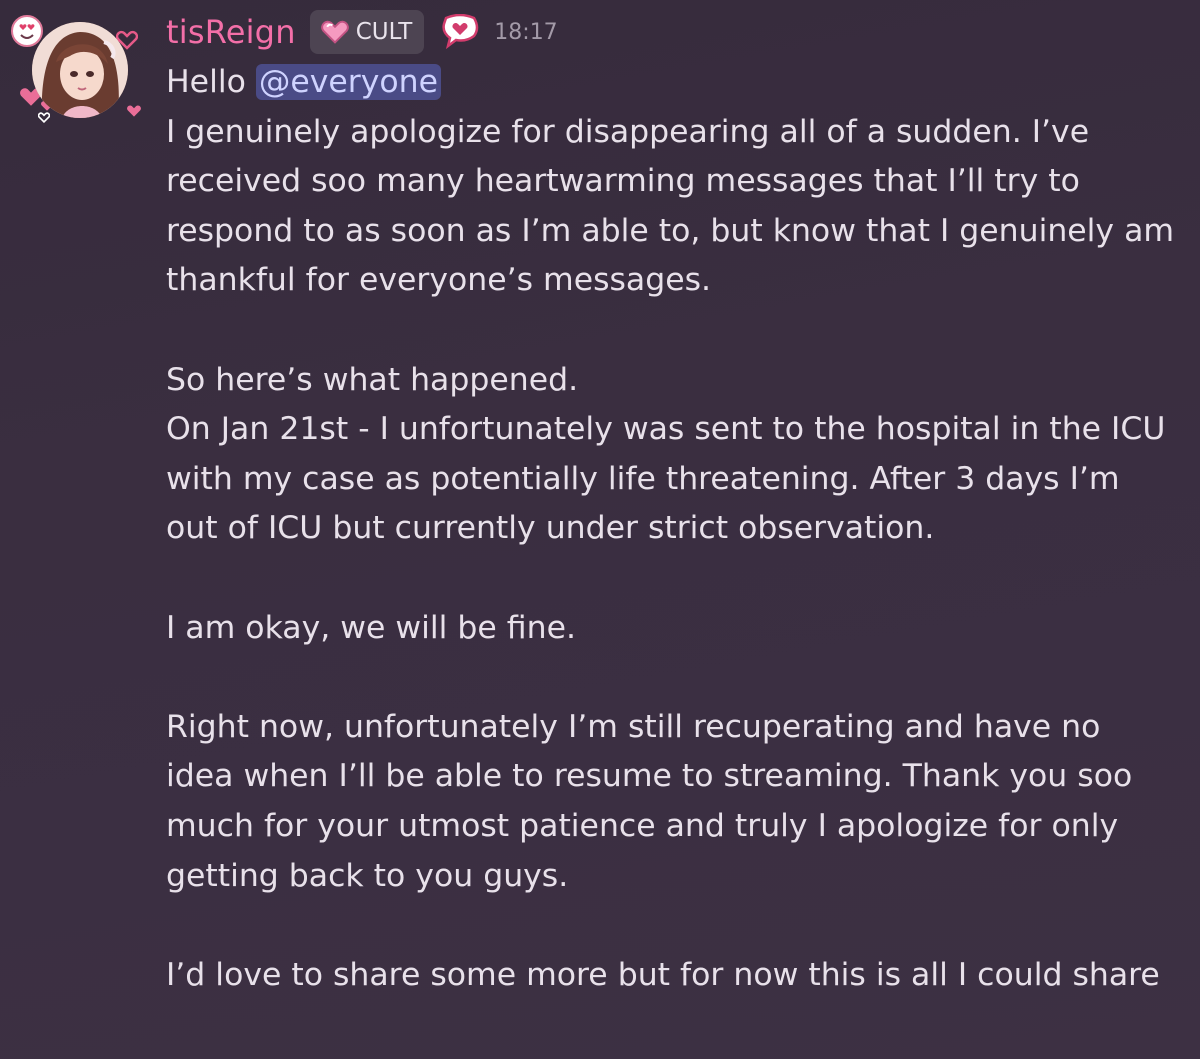  What do you see at coordinates (372, 379) in the screenshot?
I see `message-paragraph: So here’s what happened.` at bounding box center [372, 379].